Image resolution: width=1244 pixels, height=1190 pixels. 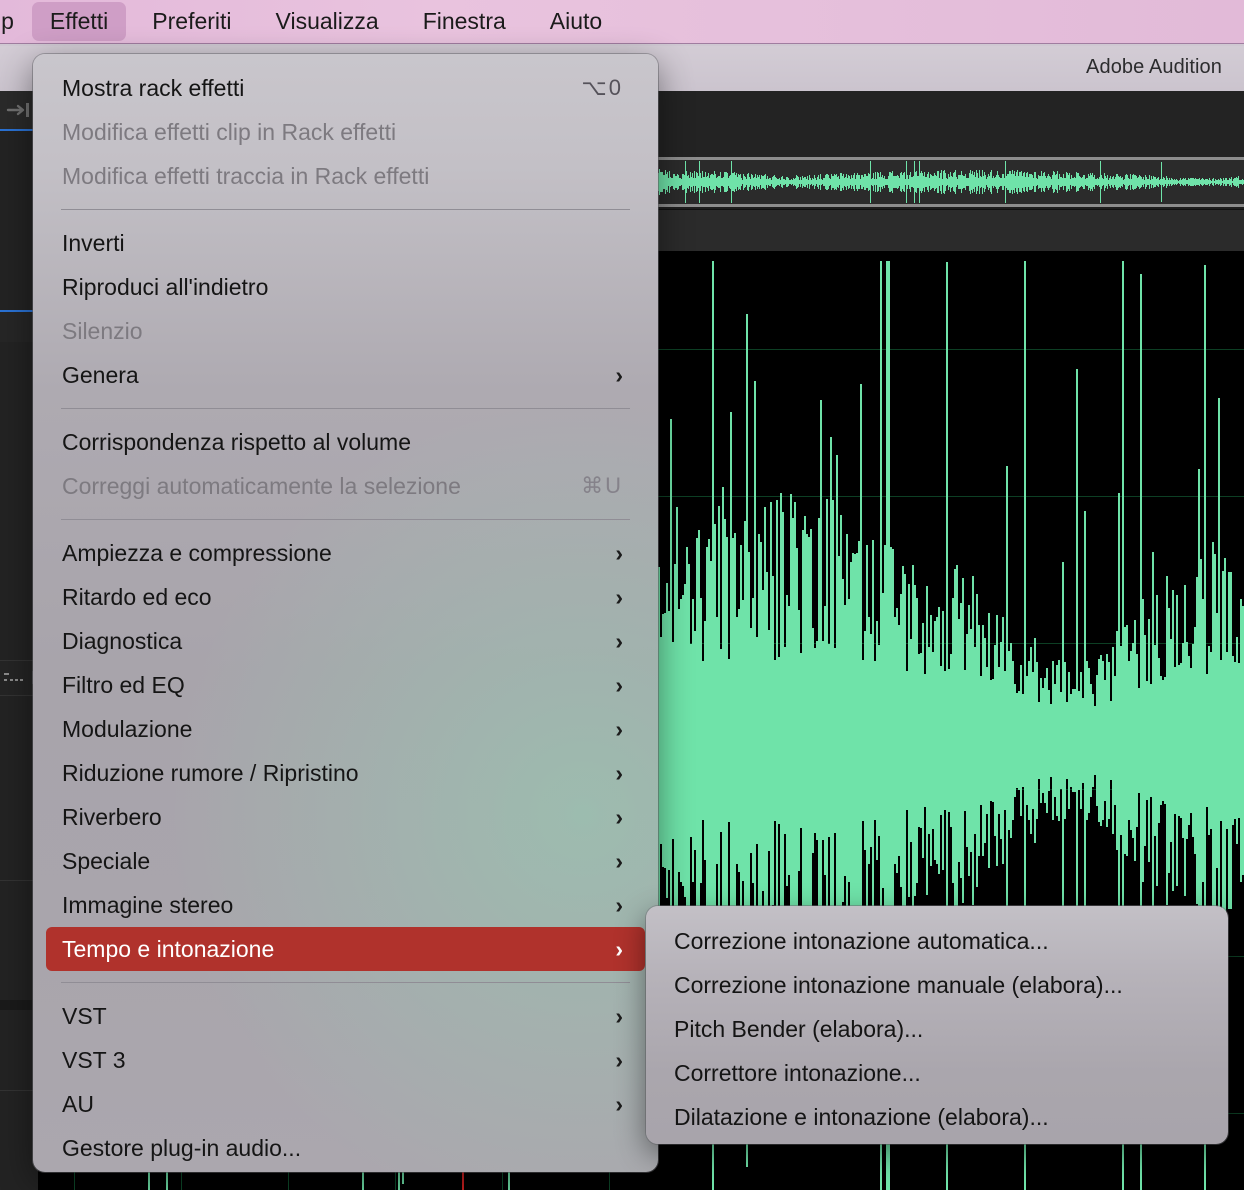 What do you see at coordinates (79, 21) in the screenshot?
I see `menubar-item-effetti: Effetti` at bounding box center [79, 21].